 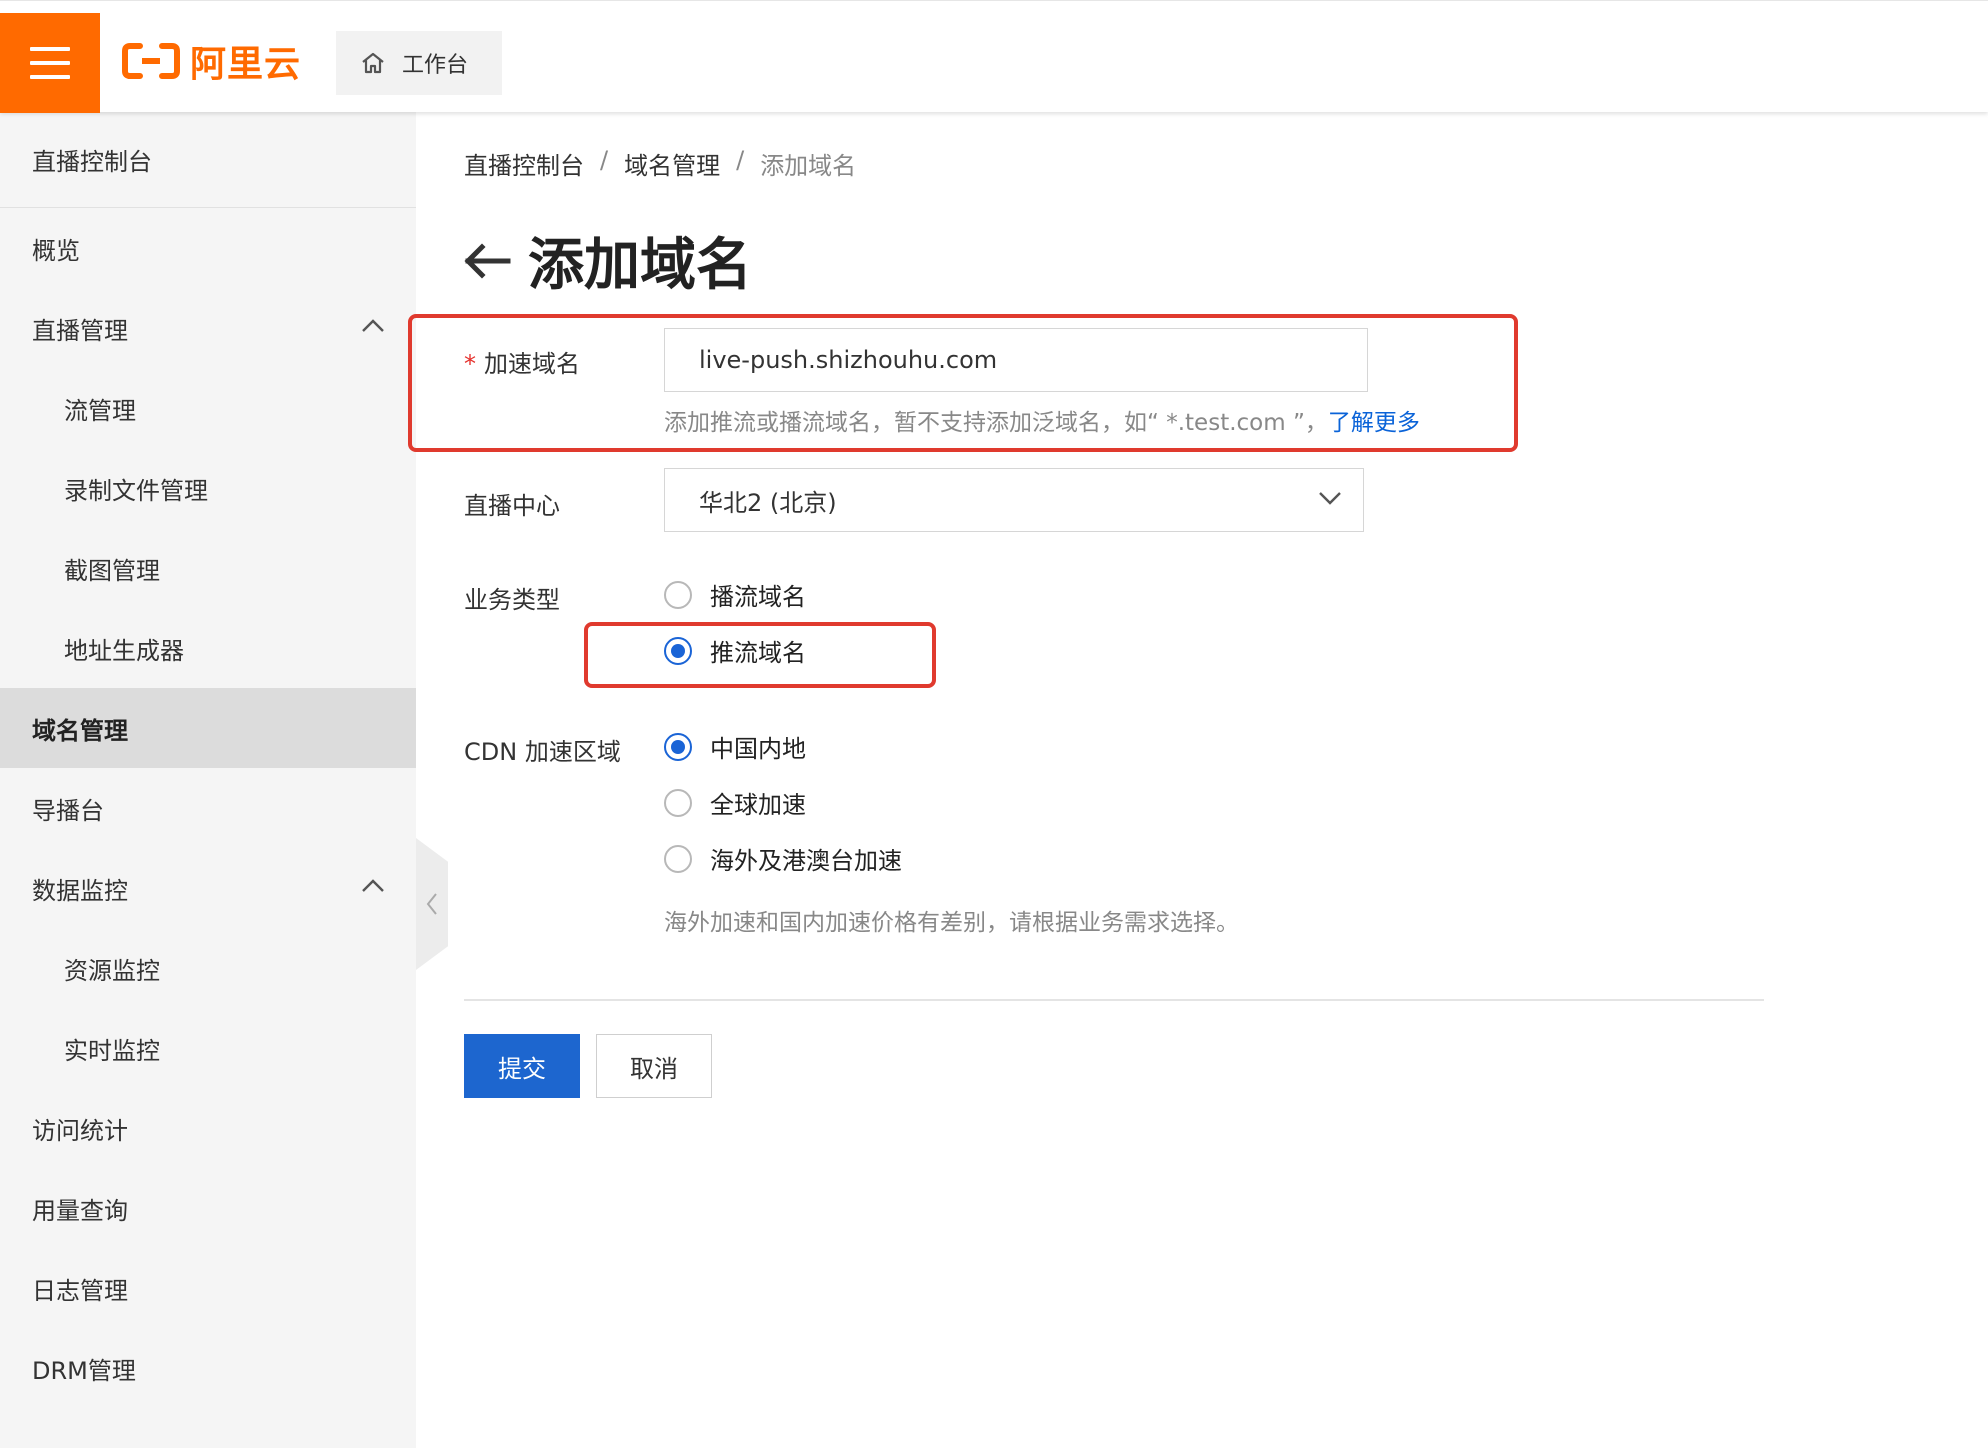 I want to click on breadcrumb-item-current: 添加域名, so click(x=808, y=166).